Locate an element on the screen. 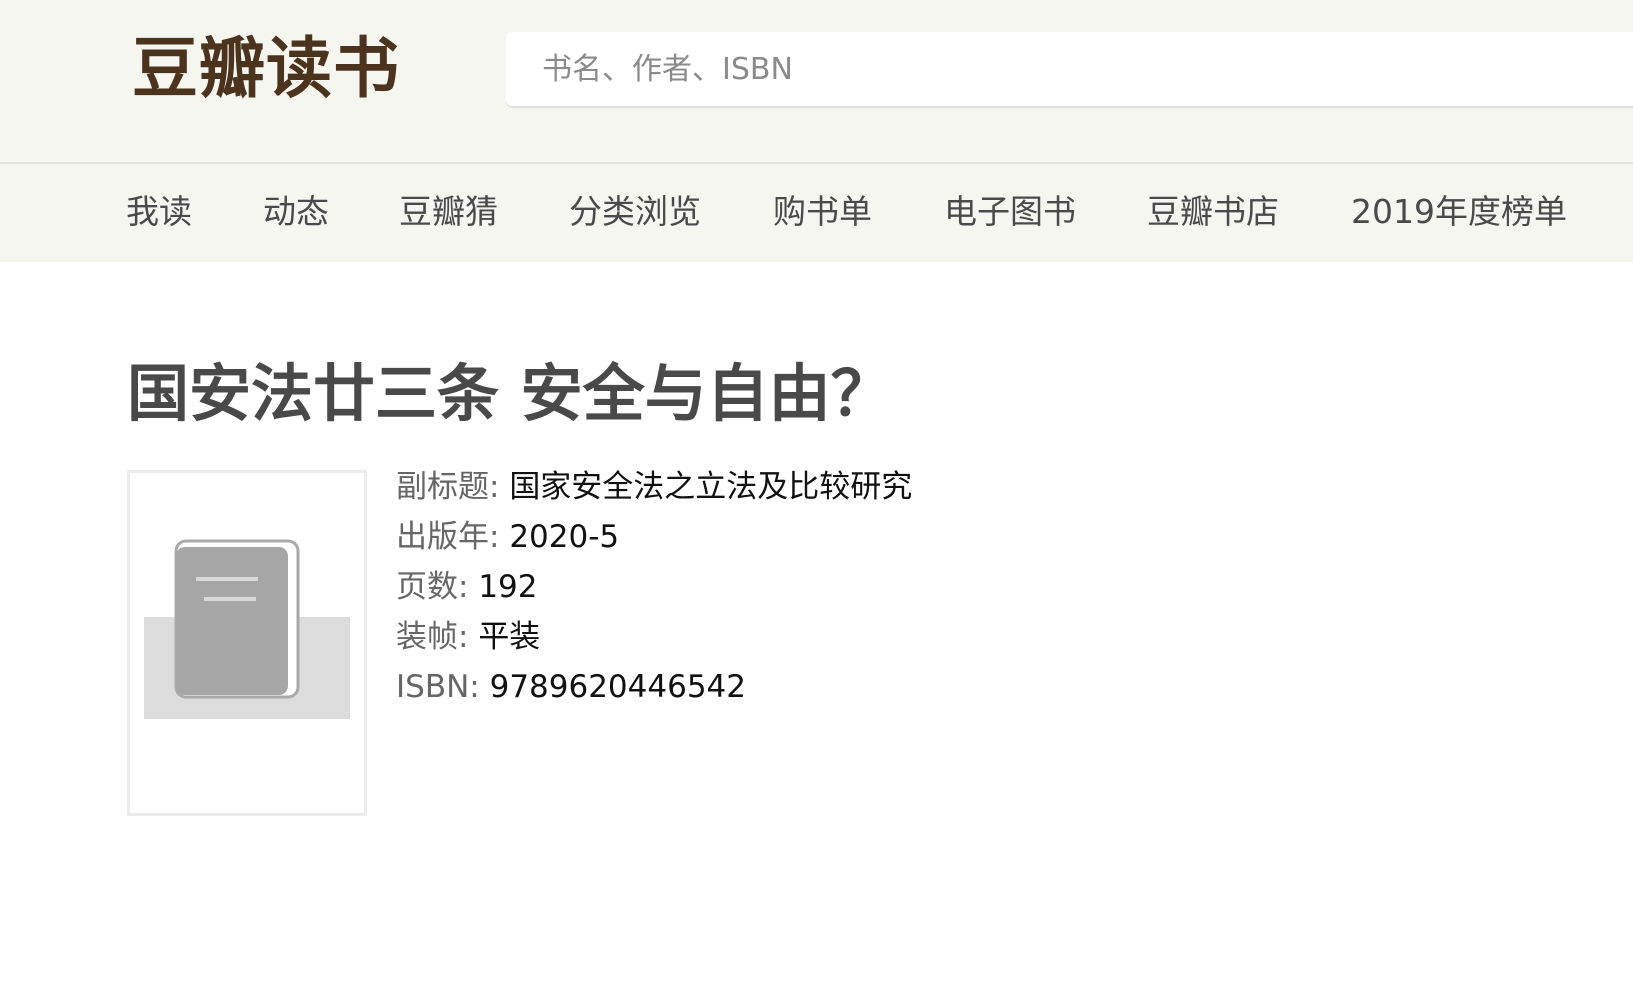 This screenshot has height=998, width=1633. nav-item-activity: 动态 is located at coordinates (296, 212).